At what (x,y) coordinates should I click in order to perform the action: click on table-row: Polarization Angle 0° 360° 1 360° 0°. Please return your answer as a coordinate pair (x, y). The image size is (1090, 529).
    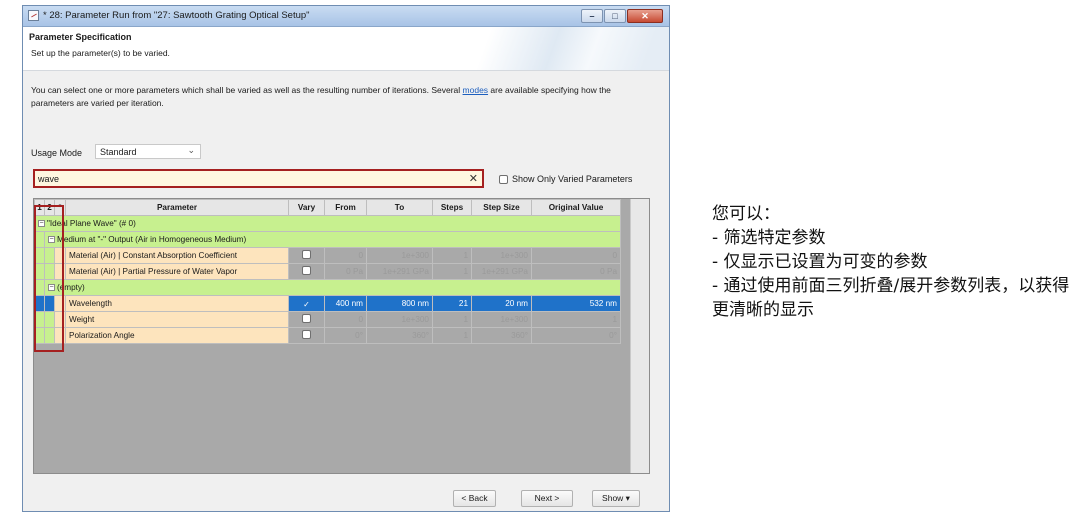
    Looking at the image, I should click on (327, 335).